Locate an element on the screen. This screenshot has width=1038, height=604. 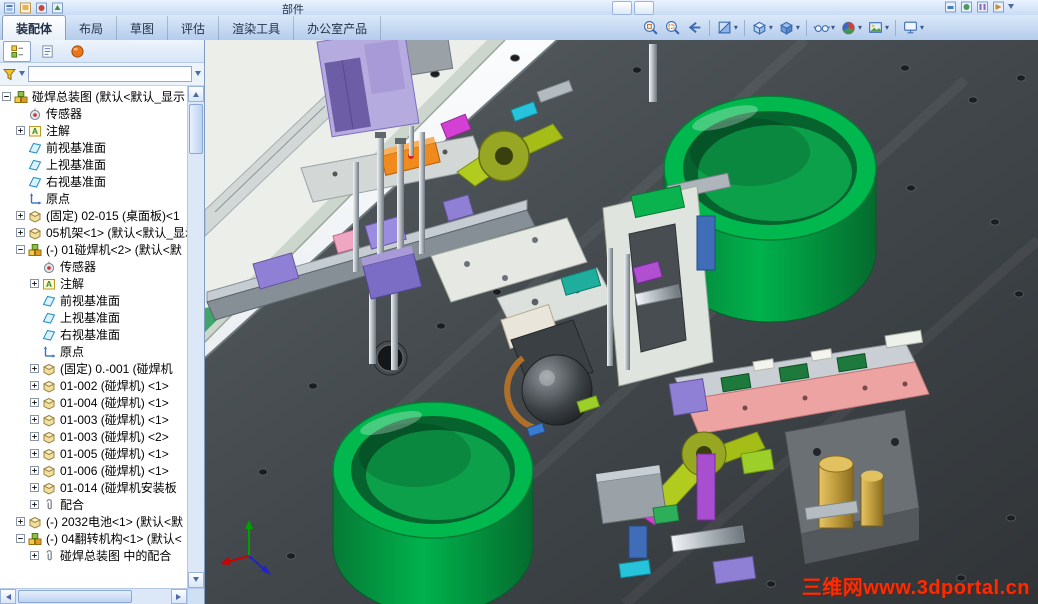
view-settings-button: ▾ is located at coordinates (913, 27).